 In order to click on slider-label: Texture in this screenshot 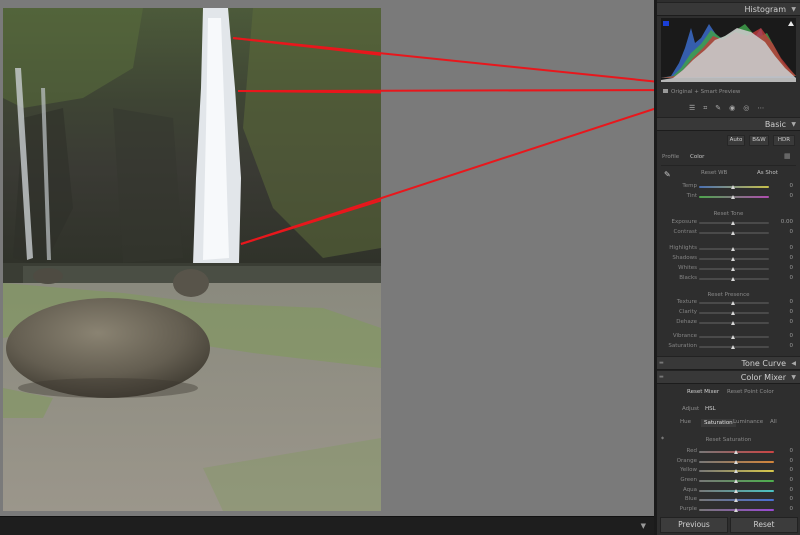, I will do `click(686, 302)`.